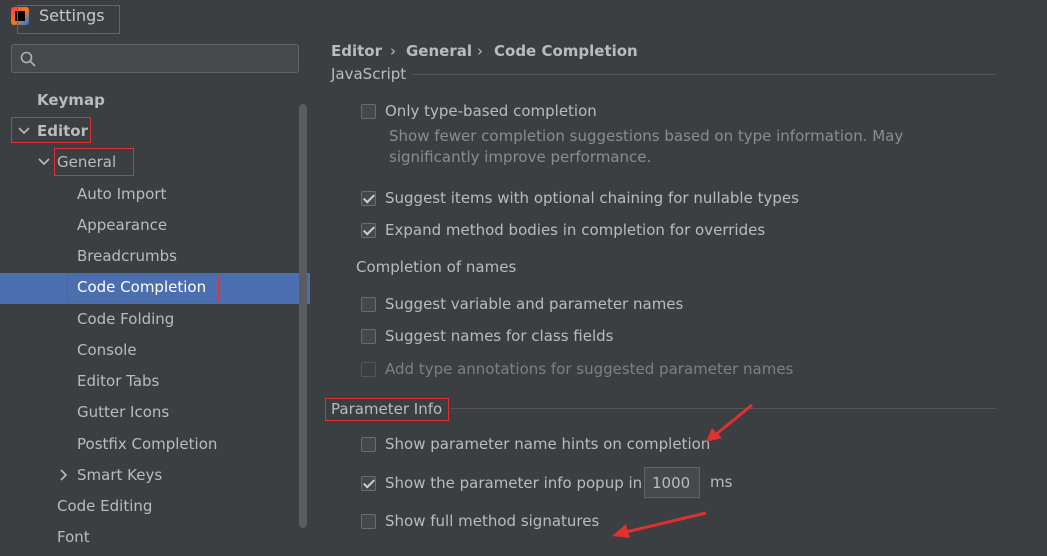  Describe the element at coordinates (44, 162) in the screenshot. I see `chevron-down-icon` at that location.